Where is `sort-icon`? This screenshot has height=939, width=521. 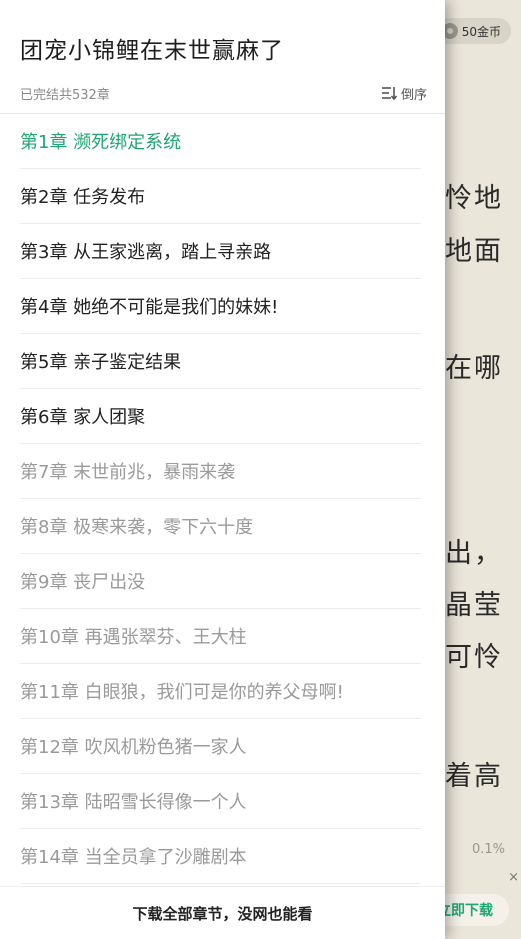 sort-icon is located at coordinates (389, 93).